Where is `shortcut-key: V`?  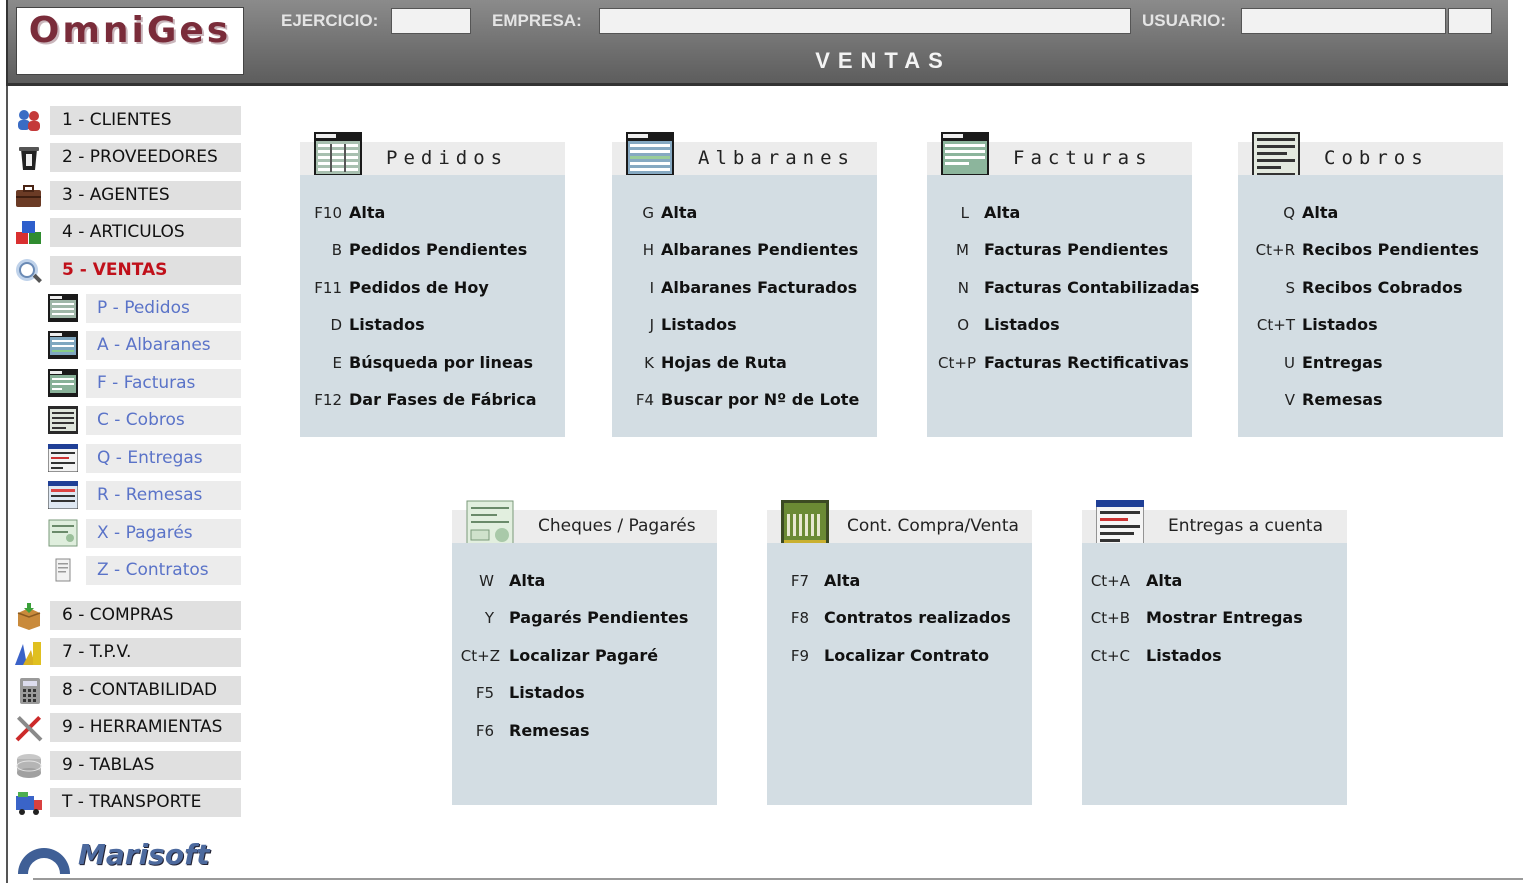 shortcut-key: V is located at coordinates (1289, 400).